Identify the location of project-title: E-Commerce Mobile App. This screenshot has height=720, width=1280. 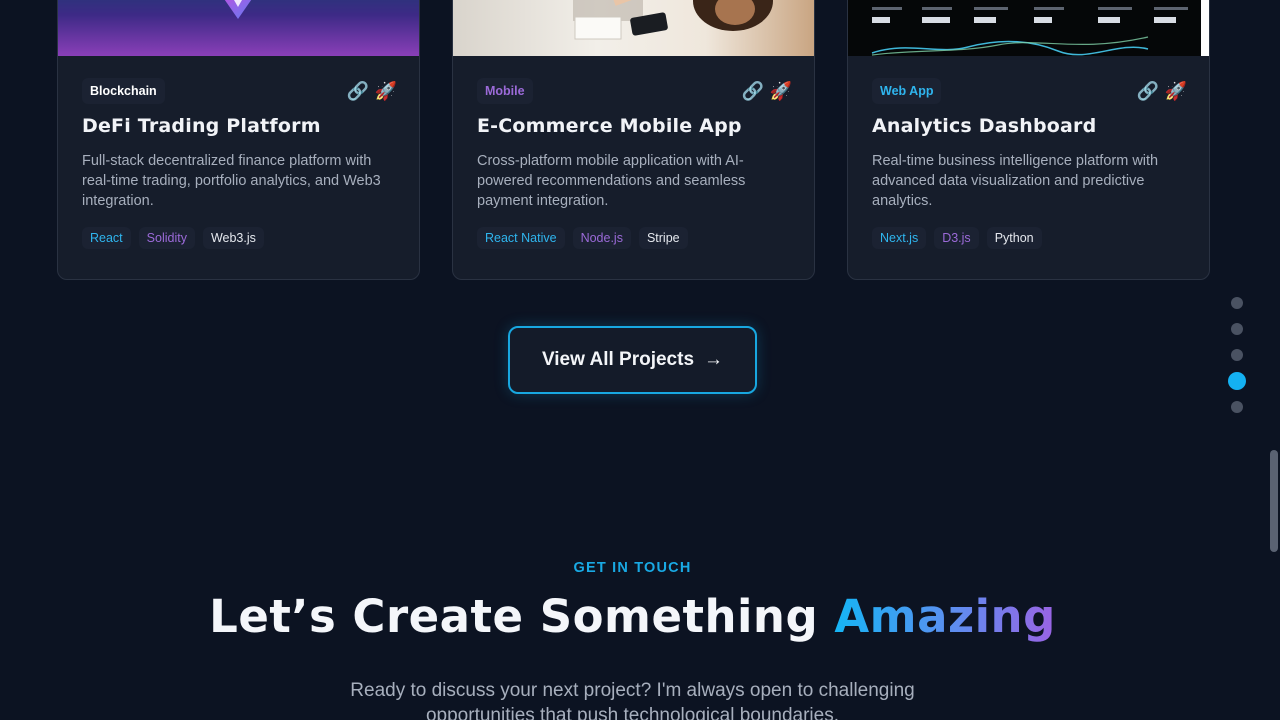
(609, 126).